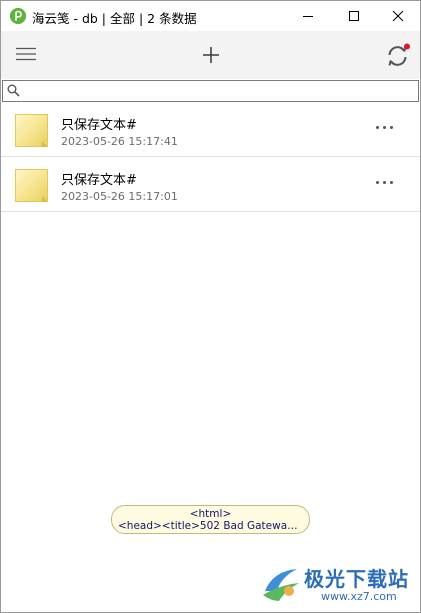  What do you see at coordinates (281, 585) in the screenshot?
I see `watermark-logo-icon` at bounding box center [281, 585].